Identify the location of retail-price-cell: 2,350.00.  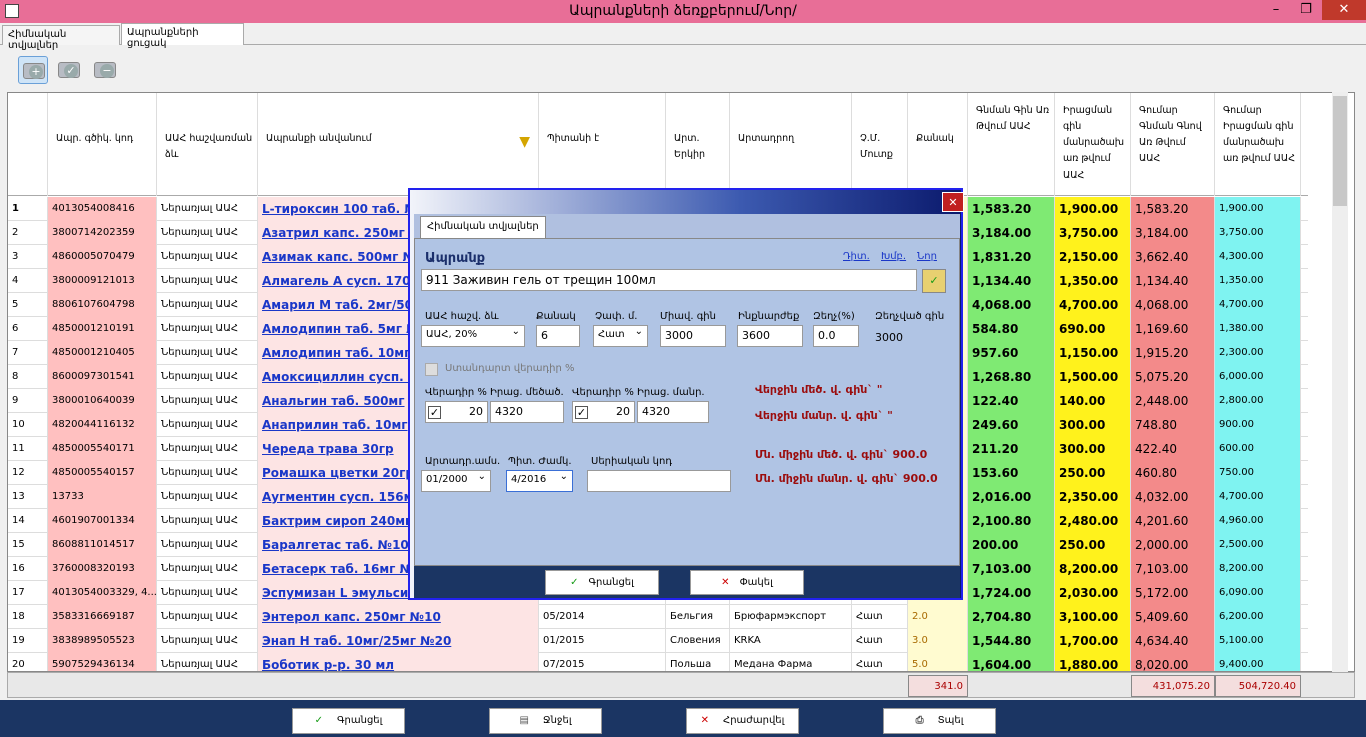
(1093, 497).